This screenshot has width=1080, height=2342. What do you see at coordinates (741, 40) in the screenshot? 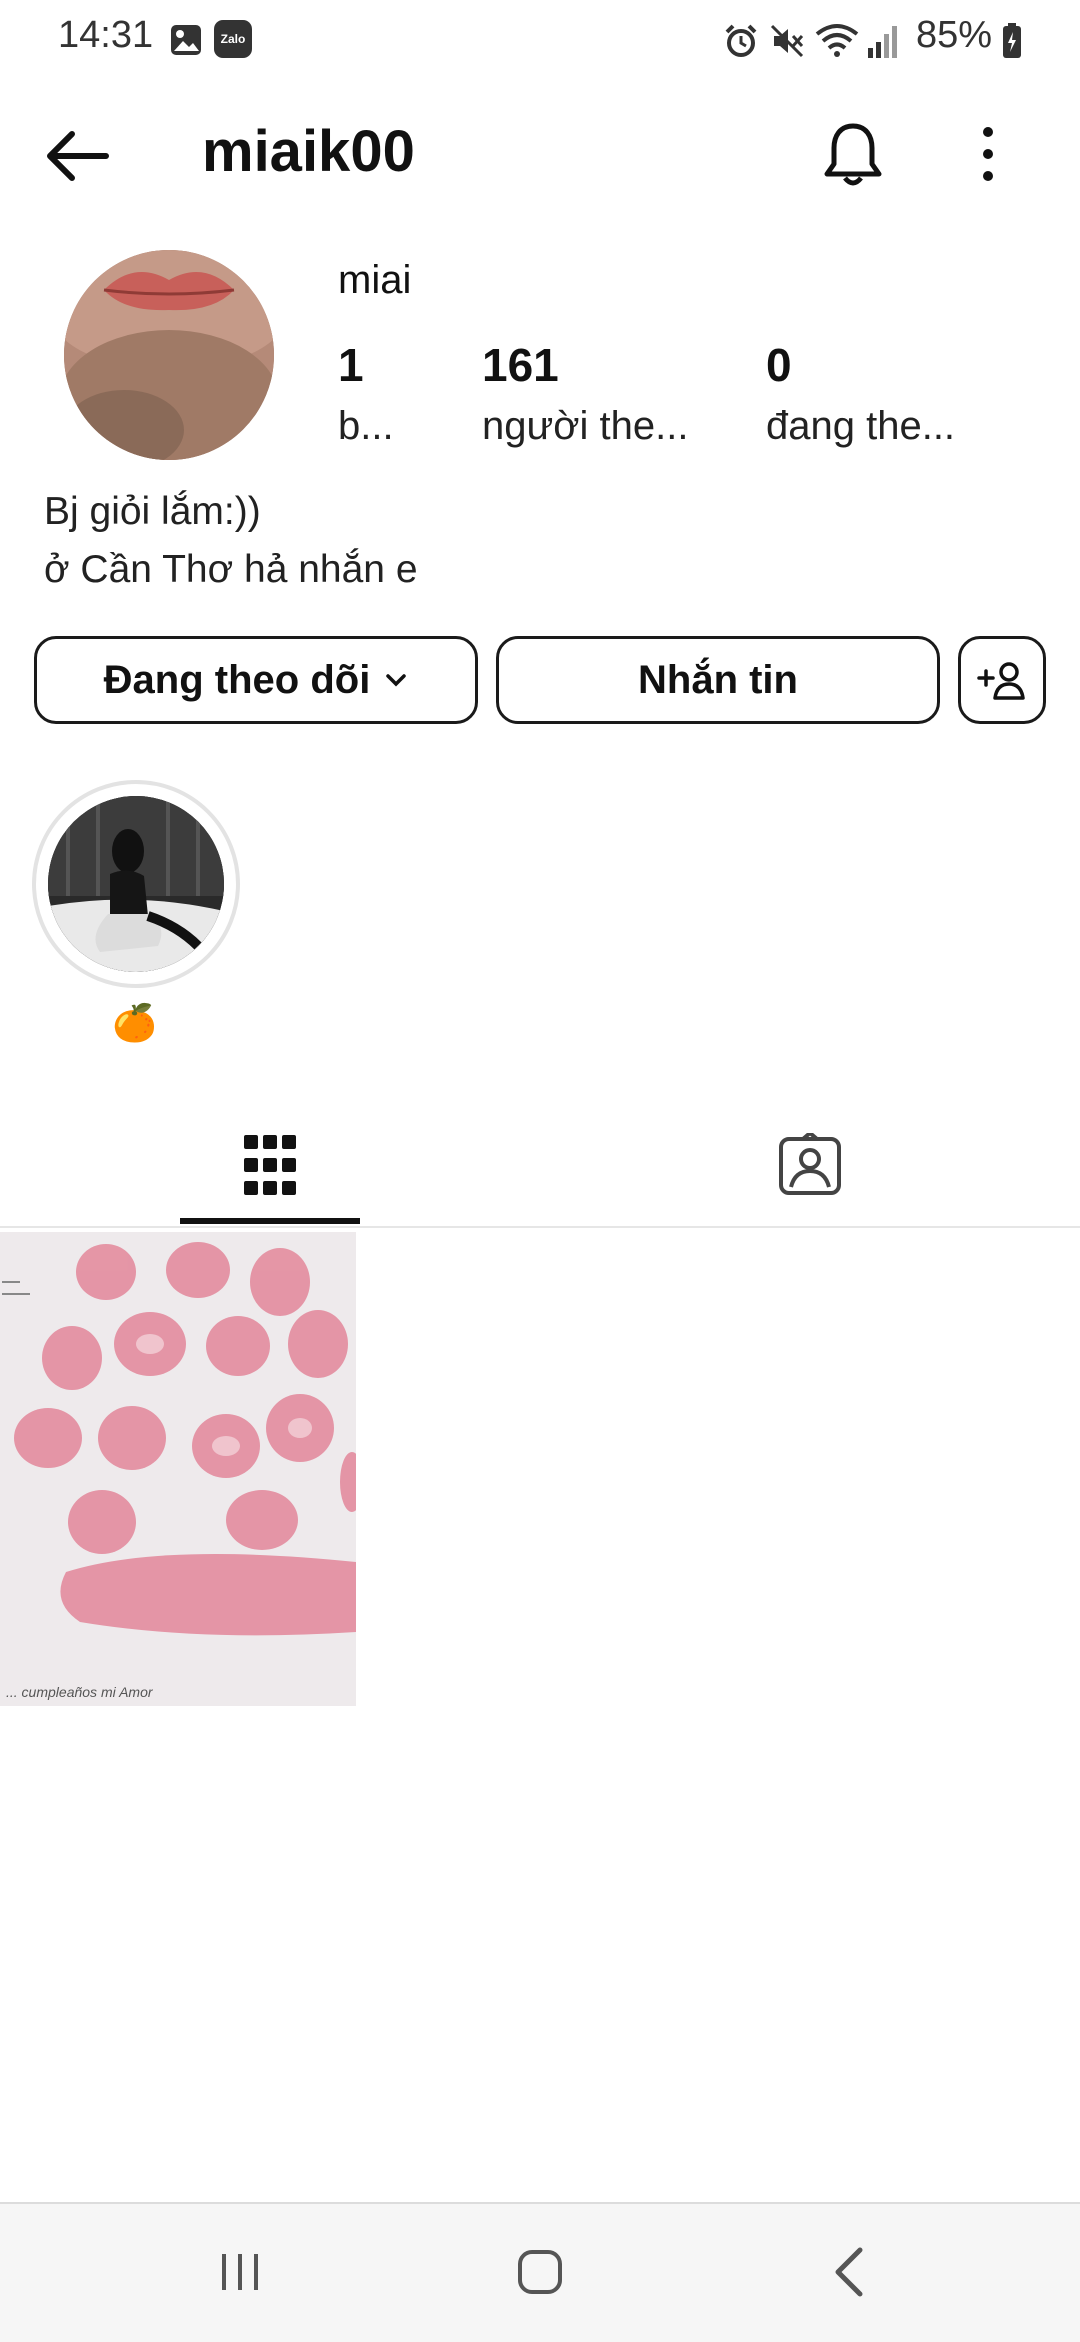
I see `alarm-icon` at bounding box center [741, 40].